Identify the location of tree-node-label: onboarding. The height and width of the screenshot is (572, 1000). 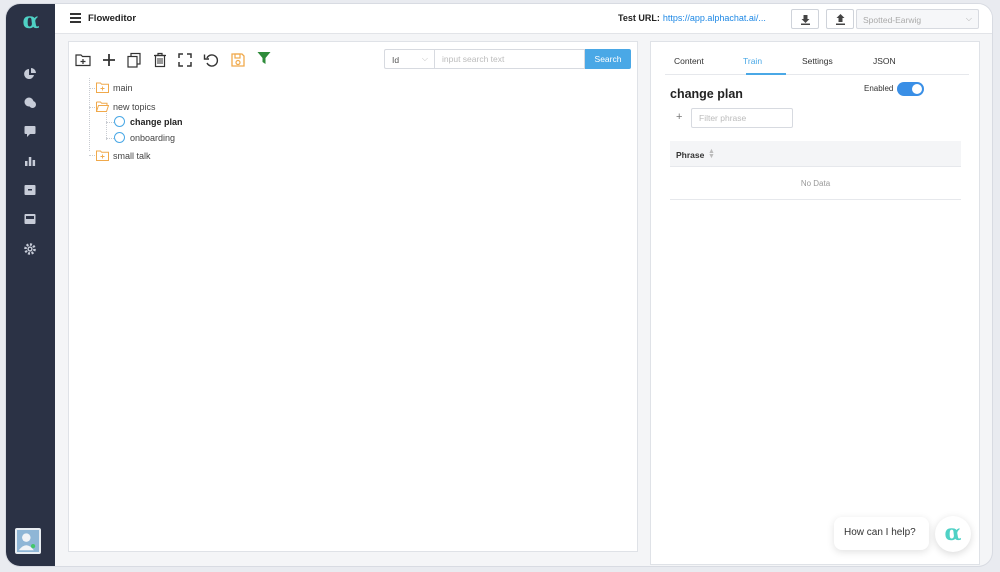
(153, 137).